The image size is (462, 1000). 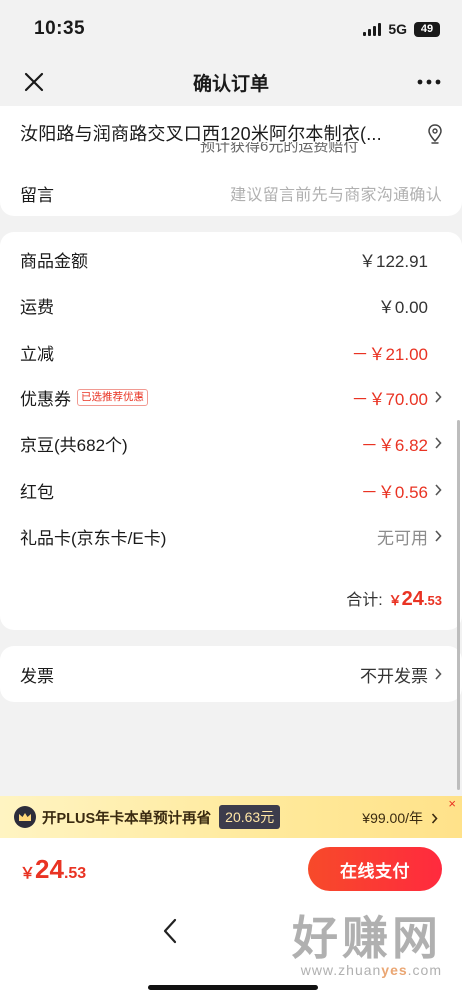 I want to click on close-icon, so click(x=34, y=82).